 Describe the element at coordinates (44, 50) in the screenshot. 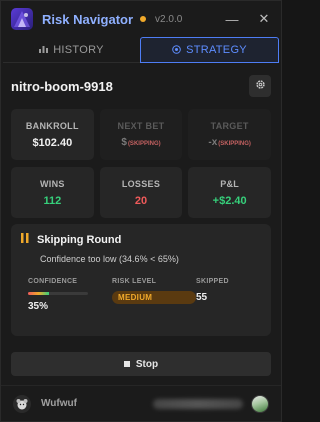

I see `bar-chart-icon` at that location.